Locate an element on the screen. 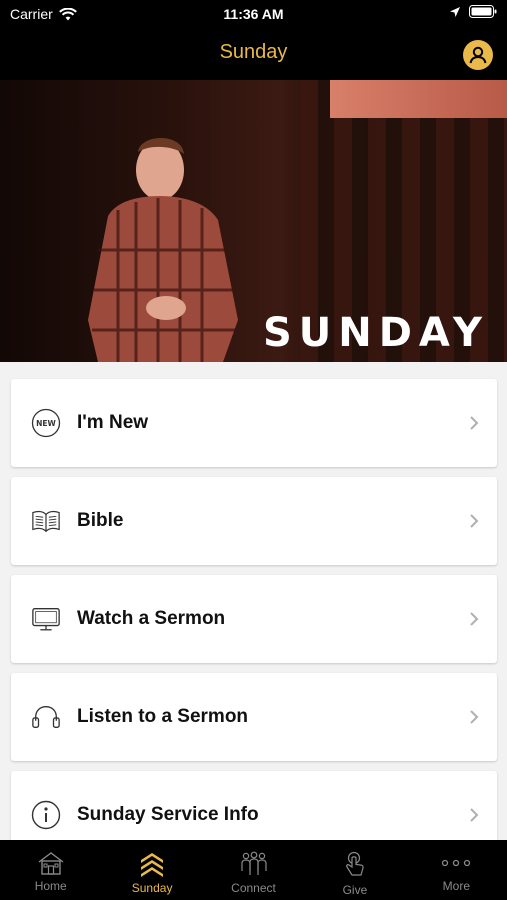 The width and height of the screenshot is (507, 900). navigation-bar: Sunday is located at coordinates (253, 54).